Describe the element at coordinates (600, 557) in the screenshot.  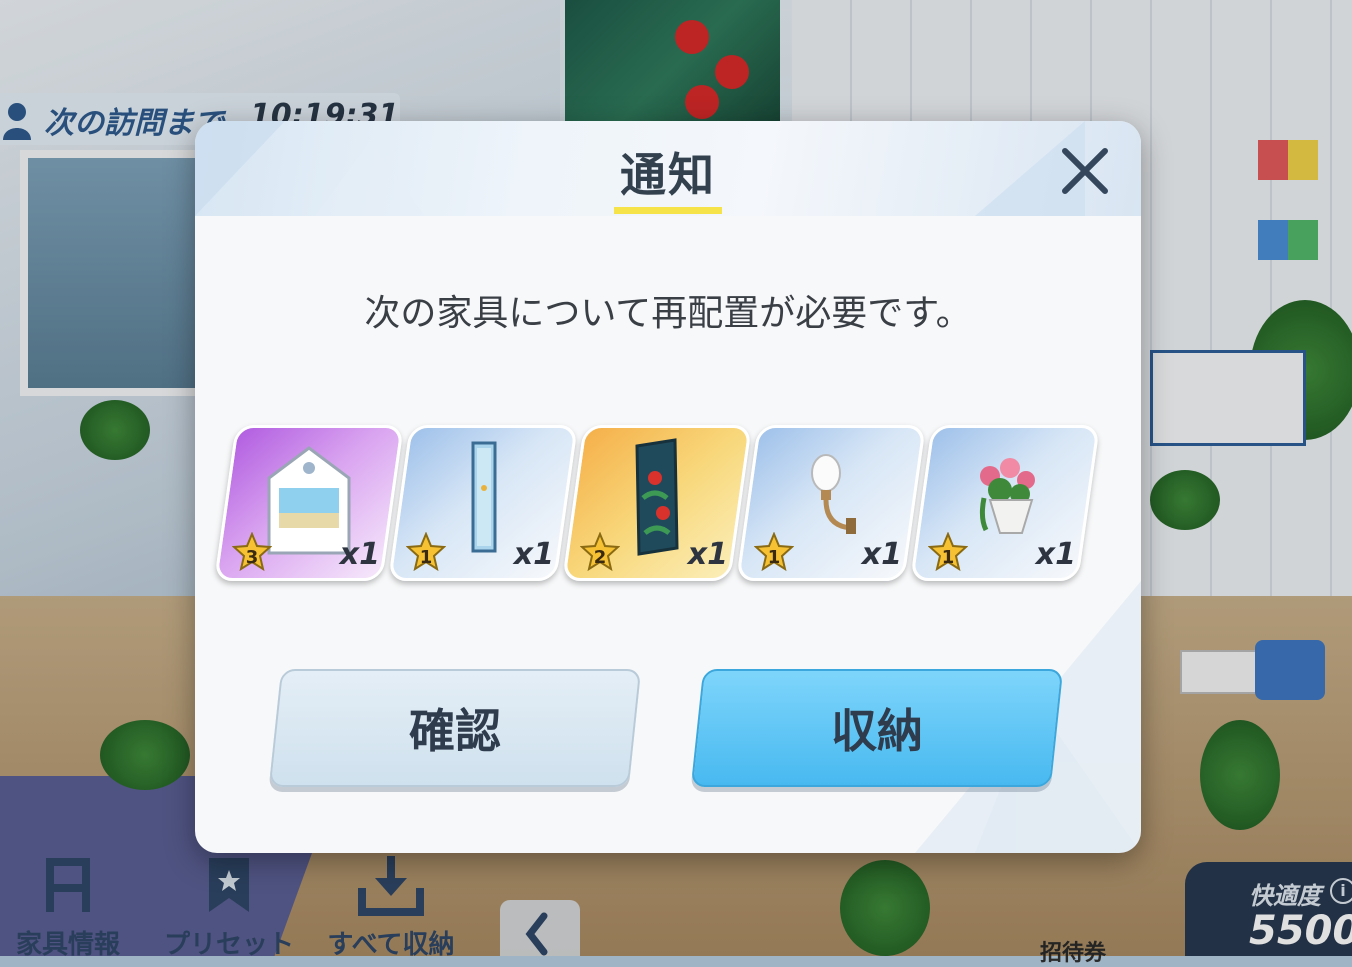
I see `rarity-level: 2` at that location.